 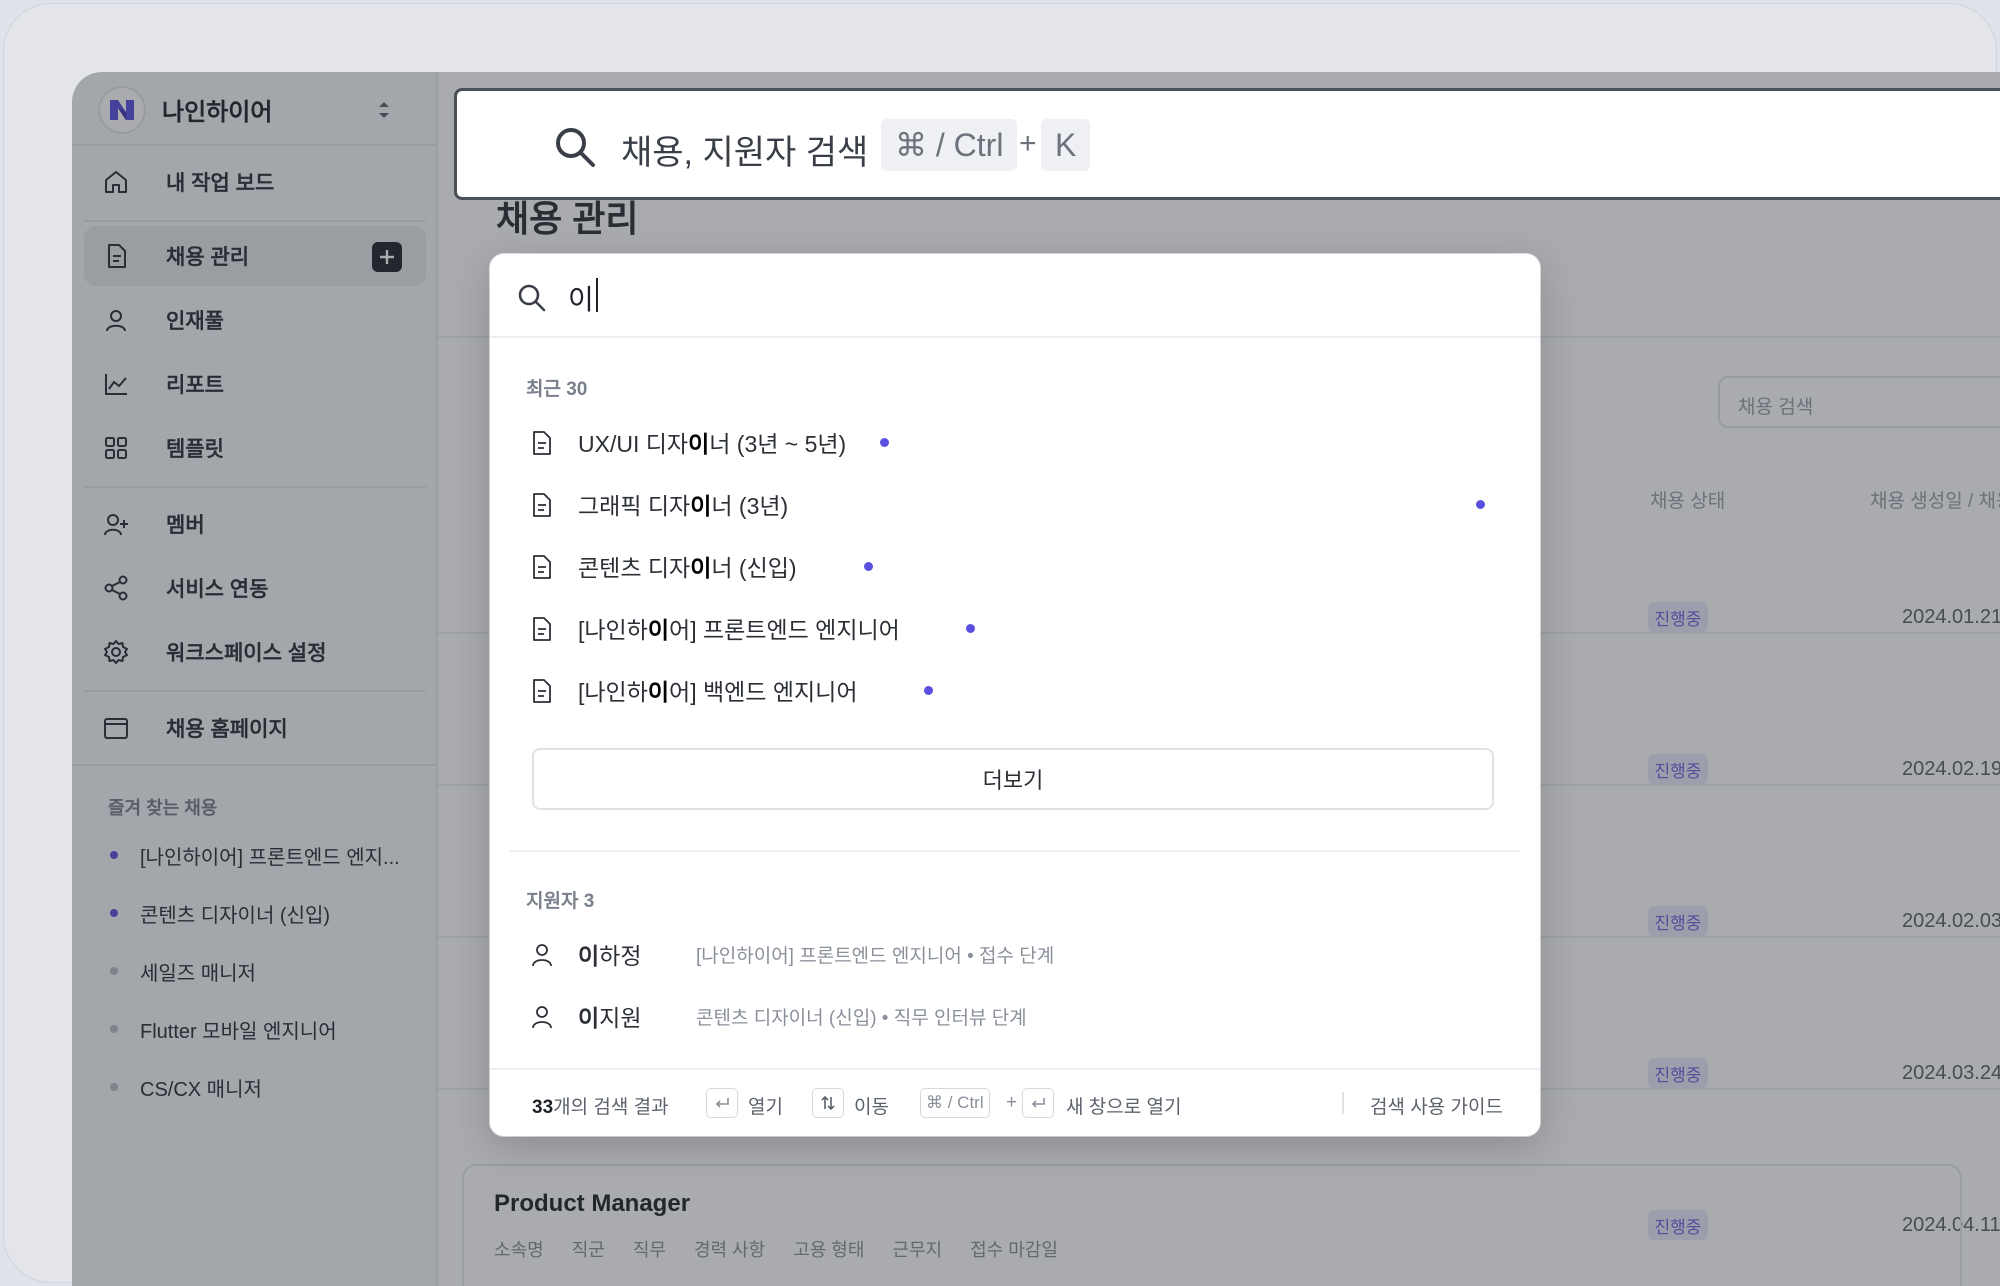 What do you see at coordinates (557, 389) in the screenshot?
I see `recent-section-title: 최근 30` at bounding box center [557, 389].